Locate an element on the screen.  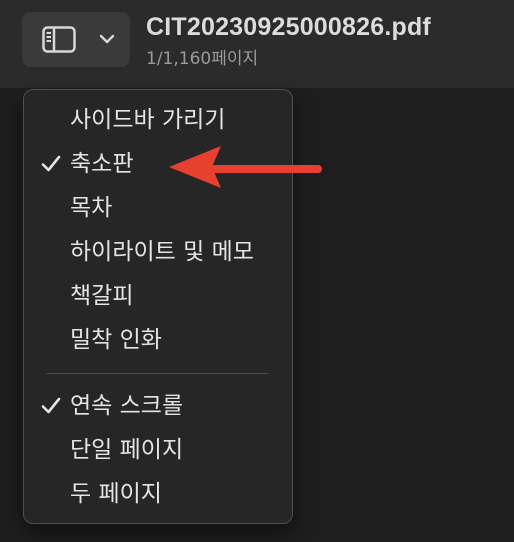
menu-item-bookmarks: 책갈피 is located at coordinates (158, 296).